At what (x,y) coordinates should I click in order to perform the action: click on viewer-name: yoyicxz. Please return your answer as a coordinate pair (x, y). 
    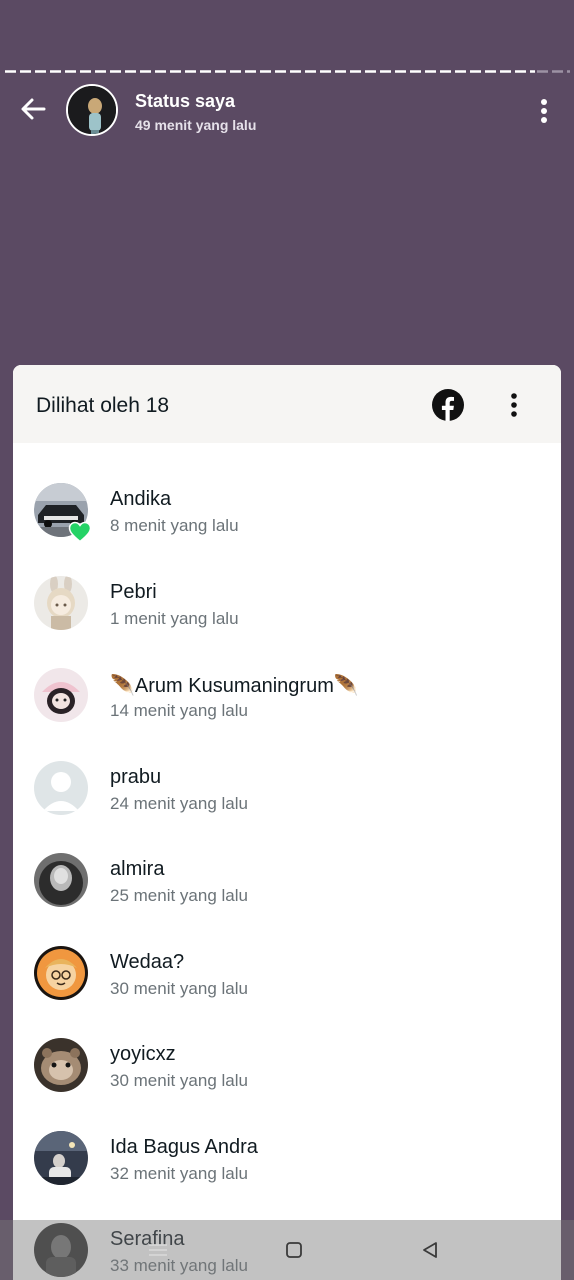
    Looking at the image, I should click on (143, 1054).